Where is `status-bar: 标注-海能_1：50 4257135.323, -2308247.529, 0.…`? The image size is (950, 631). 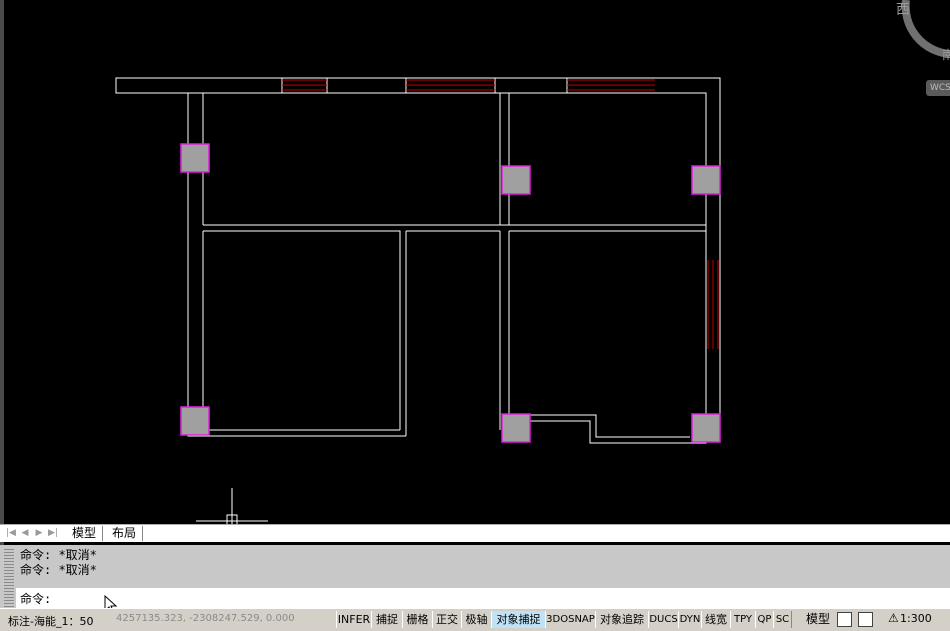
status-bar: 标注-海能_1：50 4257135.323, -2308247.529, 0.… is located at coordinates (475, 619).